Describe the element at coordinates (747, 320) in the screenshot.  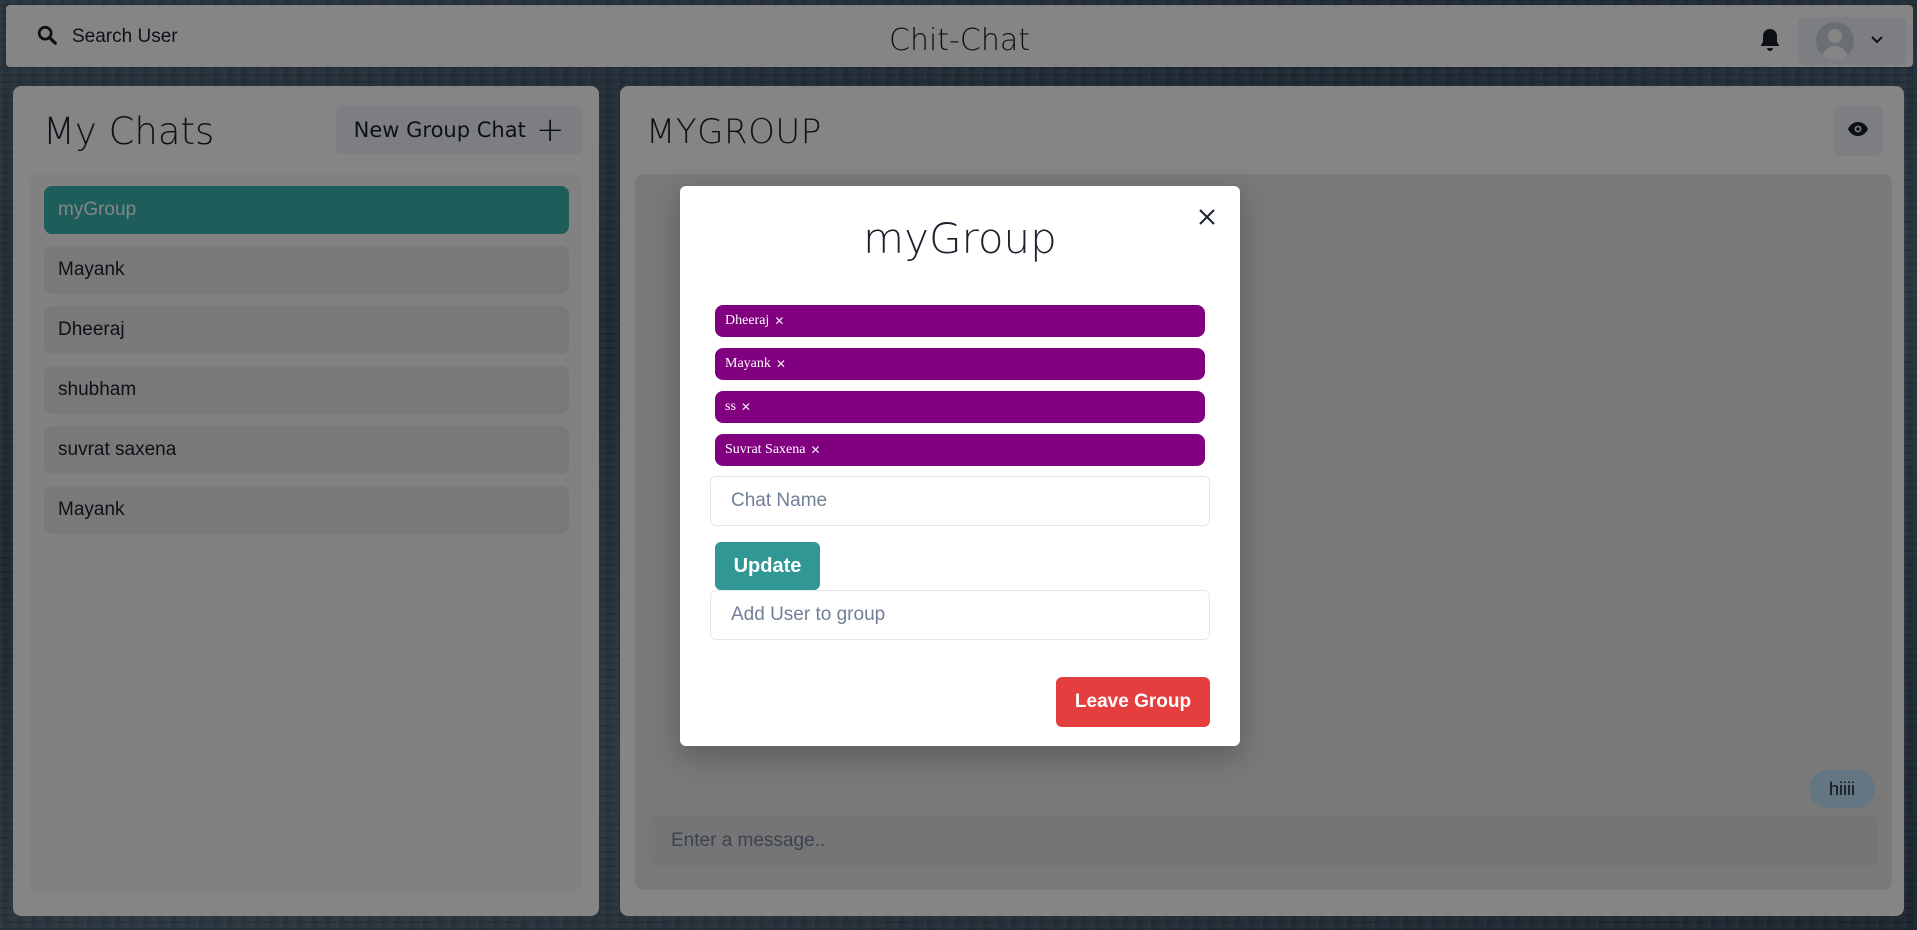
I see `member-name: Dheeraj` at that location.